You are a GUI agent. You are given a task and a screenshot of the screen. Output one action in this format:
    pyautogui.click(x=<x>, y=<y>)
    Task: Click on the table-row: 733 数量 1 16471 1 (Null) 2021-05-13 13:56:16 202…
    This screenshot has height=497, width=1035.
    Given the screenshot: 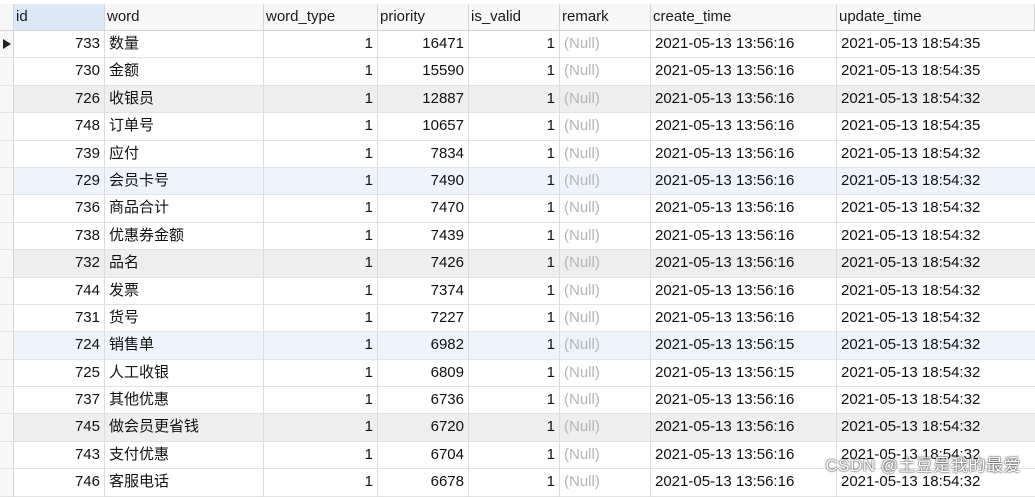 What is the action you would take?
    pyautogui.click(x=517, y=45)
    